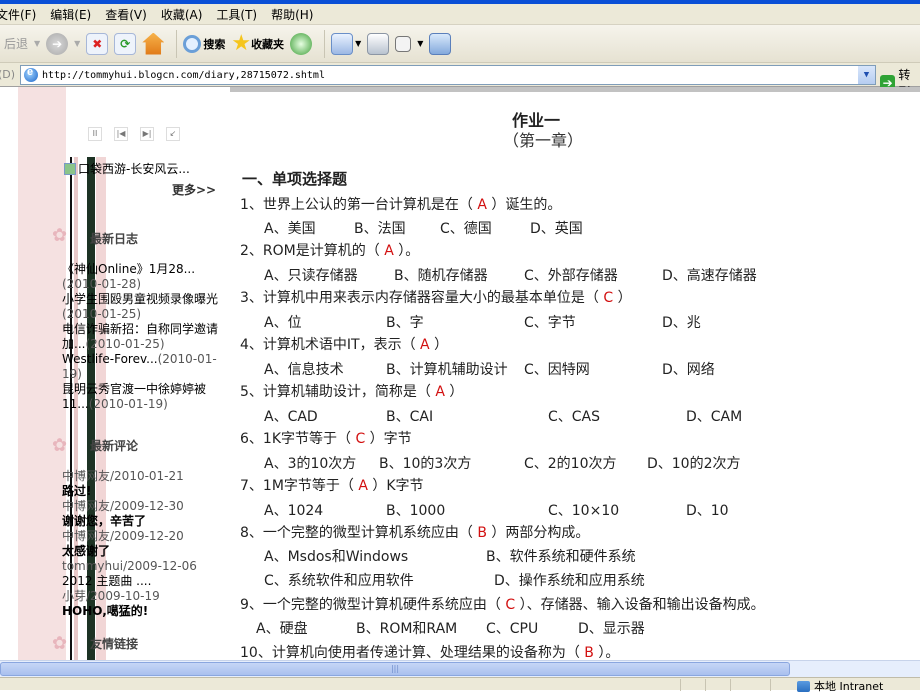 The width and height of the screenshot is (920, 694). What do you see at coordinates (589, 652) in the screenshot?
I see `answer-letter: B` at bounding box center [589, 652].